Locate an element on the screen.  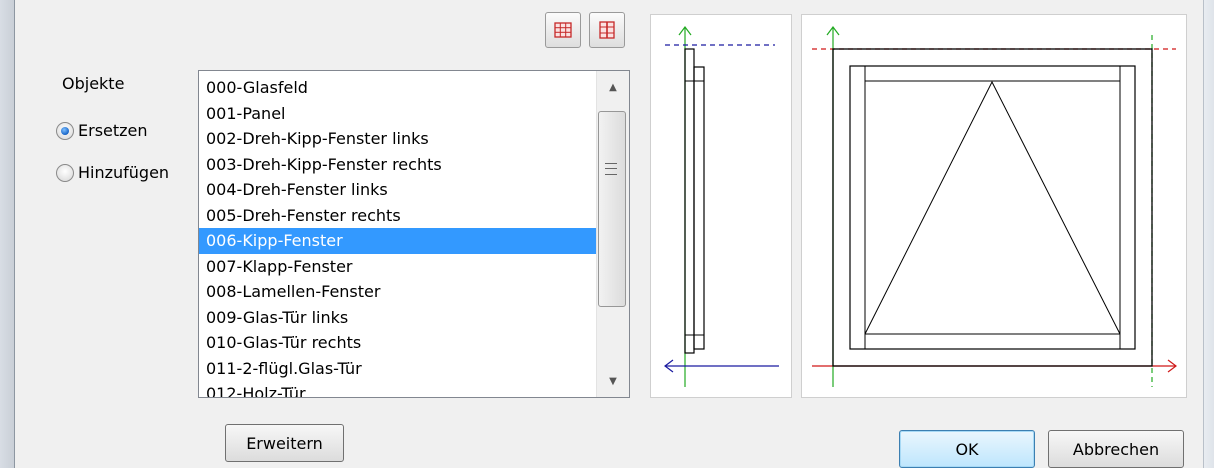
extend-button: Erweitern is located at coordinates (284, 443).